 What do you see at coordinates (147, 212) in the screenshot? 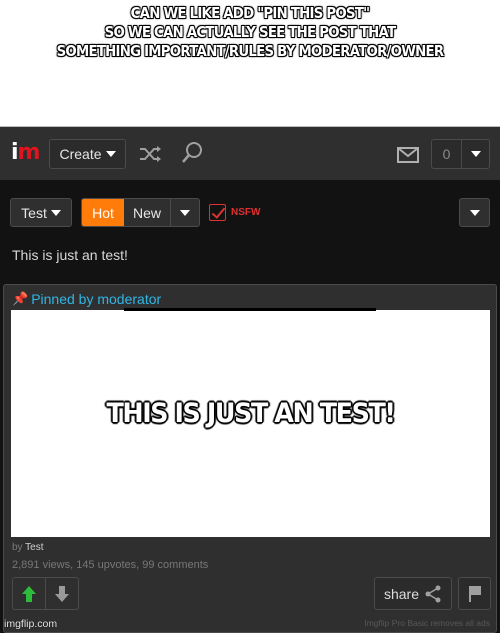
I see `sort-new-button: New` at bounding box center [147, 212].